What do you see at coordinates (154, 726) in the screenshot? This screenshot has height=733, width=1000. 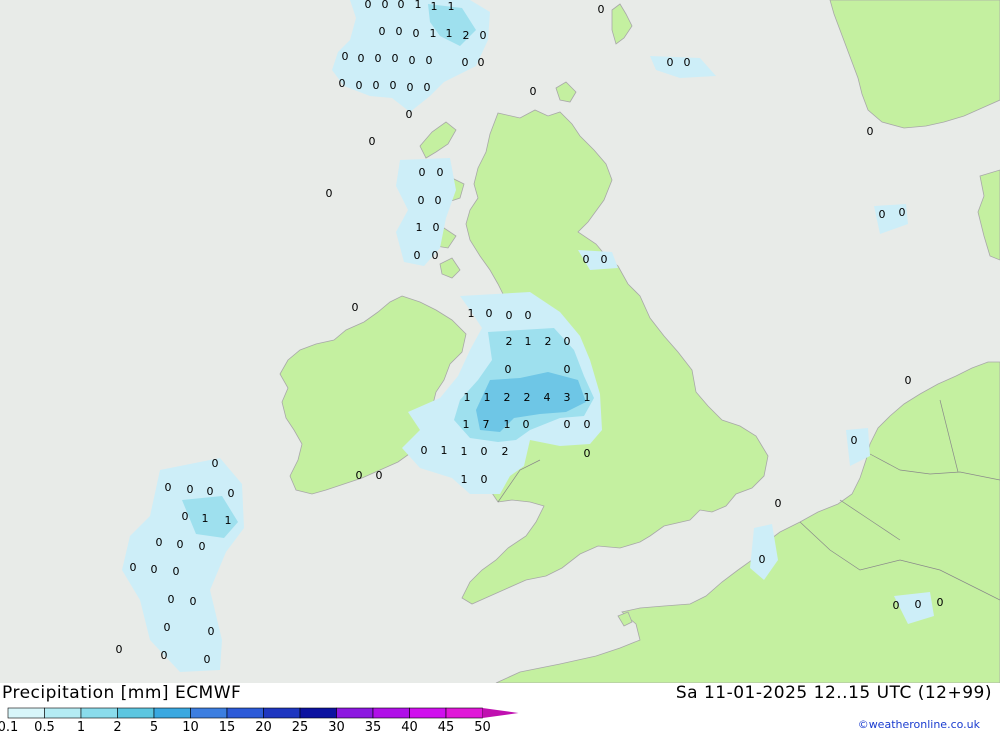 I see `scale-tick-label: 5` at bounding box center [154, 726].